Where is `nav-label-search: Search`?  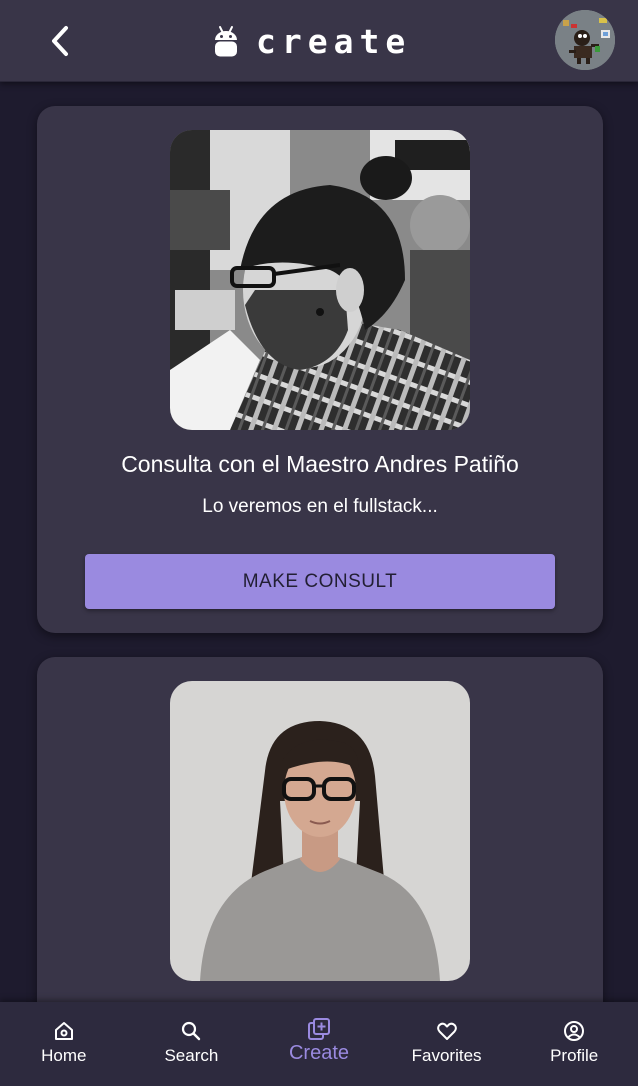 nav-label-search: Search is located at coordinates (191, 1055).